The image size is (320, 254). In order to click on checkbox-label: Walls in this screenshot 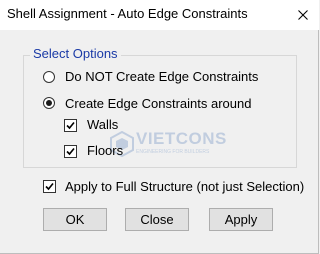, I will do `click(102, 125)`.